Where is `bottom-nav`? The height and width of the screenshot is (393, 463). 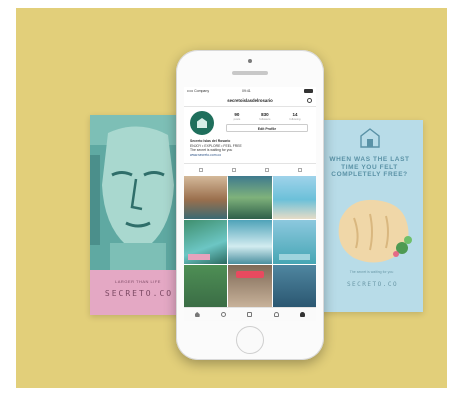
bottom-nav is located at coordinates (250, 314).